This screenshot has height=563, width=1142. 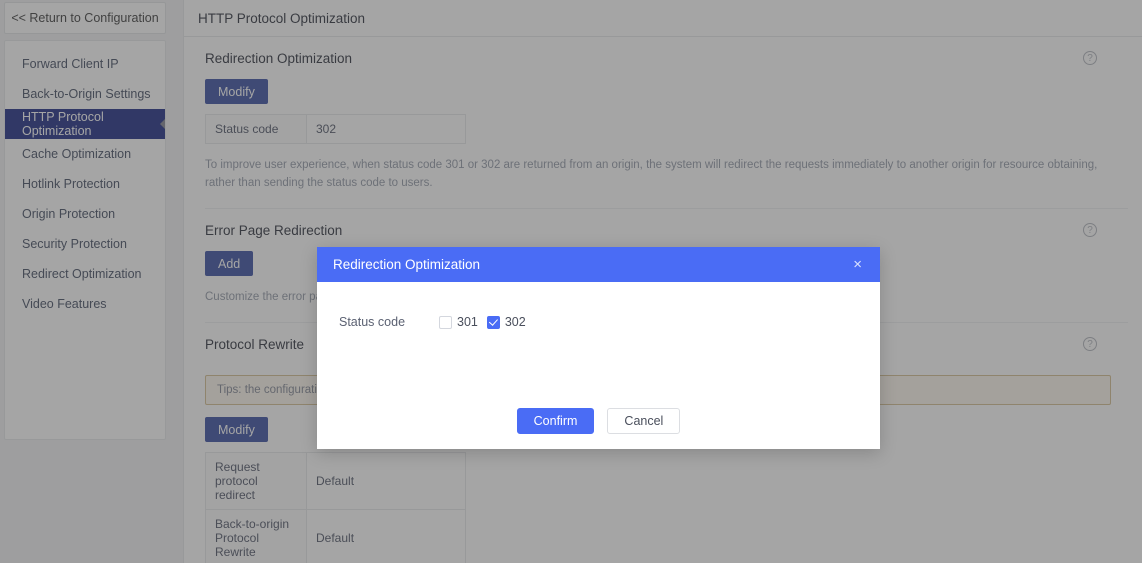 I want to click on dialog-header: Redirection Optimization ×, so click(x=598, y=264).